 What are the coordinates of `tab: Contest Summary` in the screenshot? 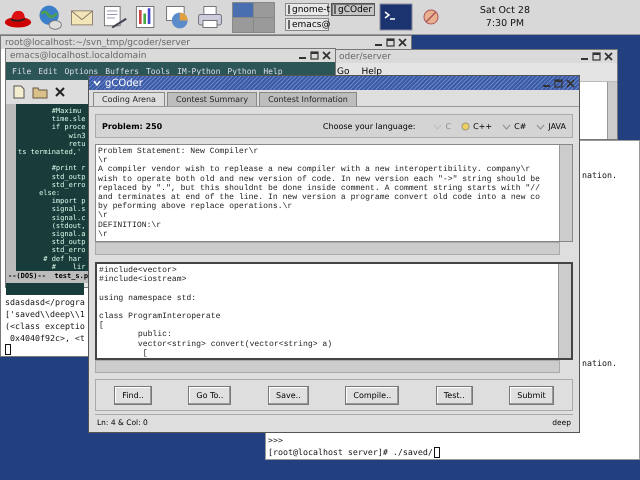 It's located at (212, 99).